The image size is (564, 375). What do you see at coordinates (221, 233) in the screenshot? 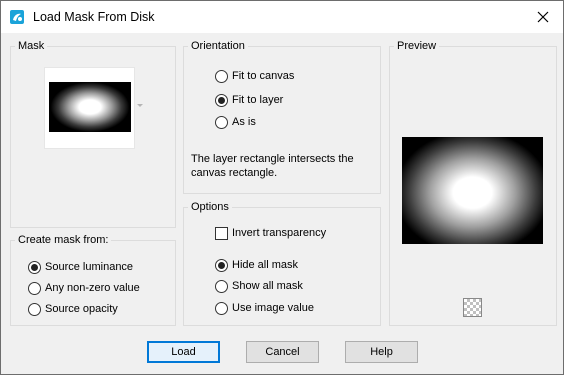
I see `checkbox-indicator` at bounding box center [221, 233].